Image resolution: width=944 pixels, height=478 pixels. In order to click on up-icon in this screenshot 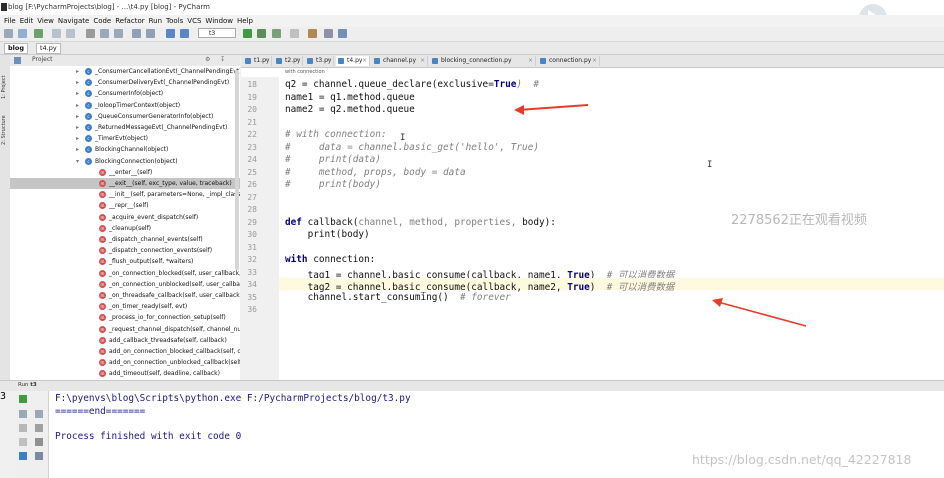, I will do `click(23, 414)`.